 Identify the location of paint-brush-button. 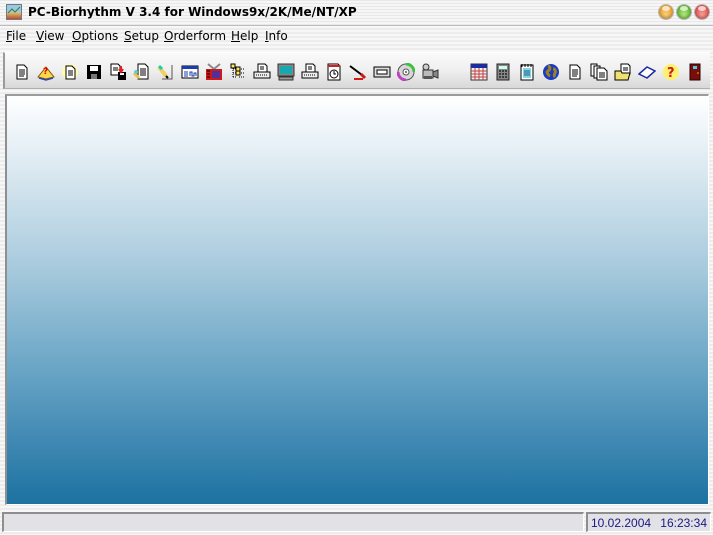
(358, 72).